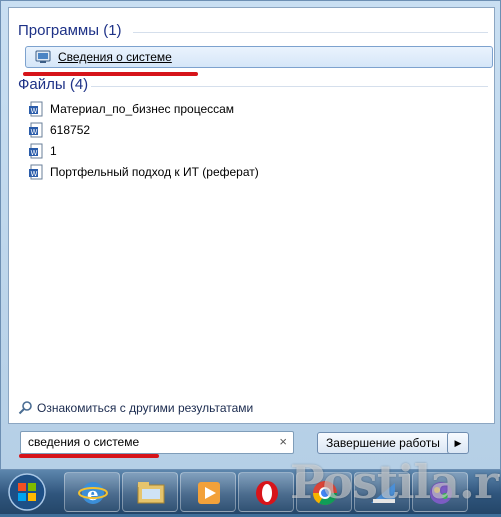 The height and width of the screenshot is (517, 501). What do you see at coordinates (382, 492) in the screenshot?
I see `paint-icon` at bounding box center [382, 492].